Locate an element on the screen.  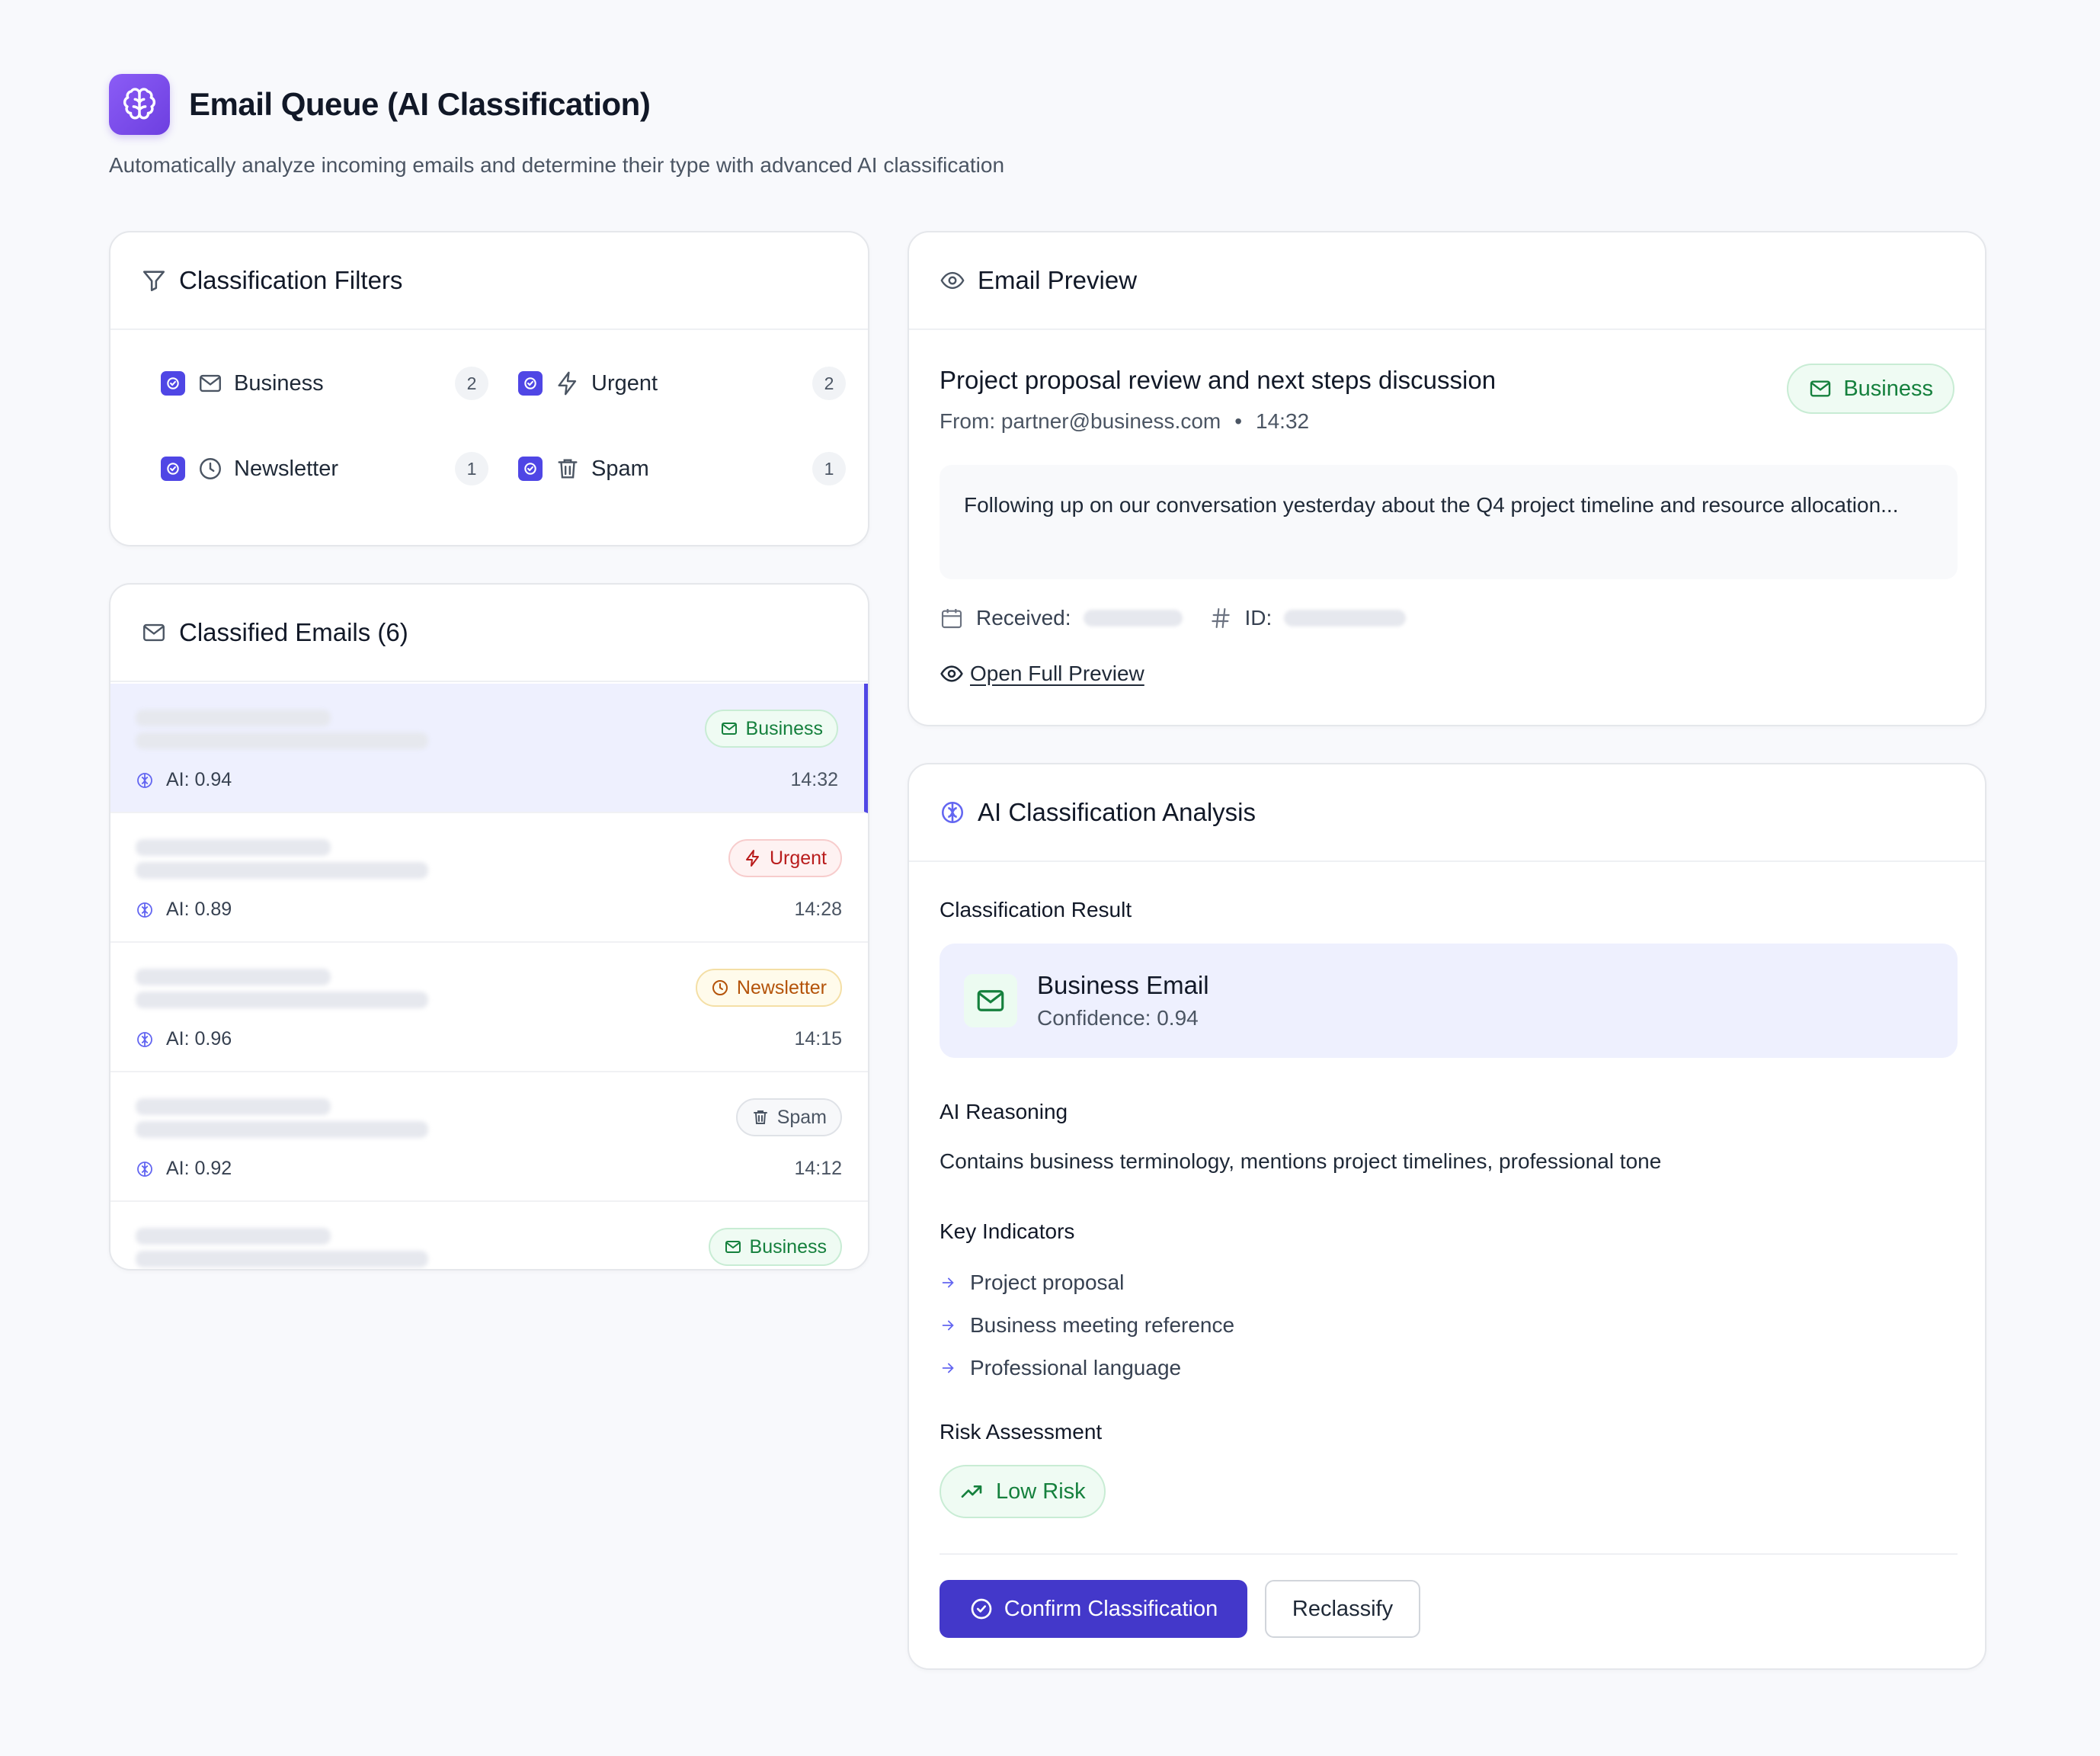
received-value-placeholder is located at coordinates (1133, 618).